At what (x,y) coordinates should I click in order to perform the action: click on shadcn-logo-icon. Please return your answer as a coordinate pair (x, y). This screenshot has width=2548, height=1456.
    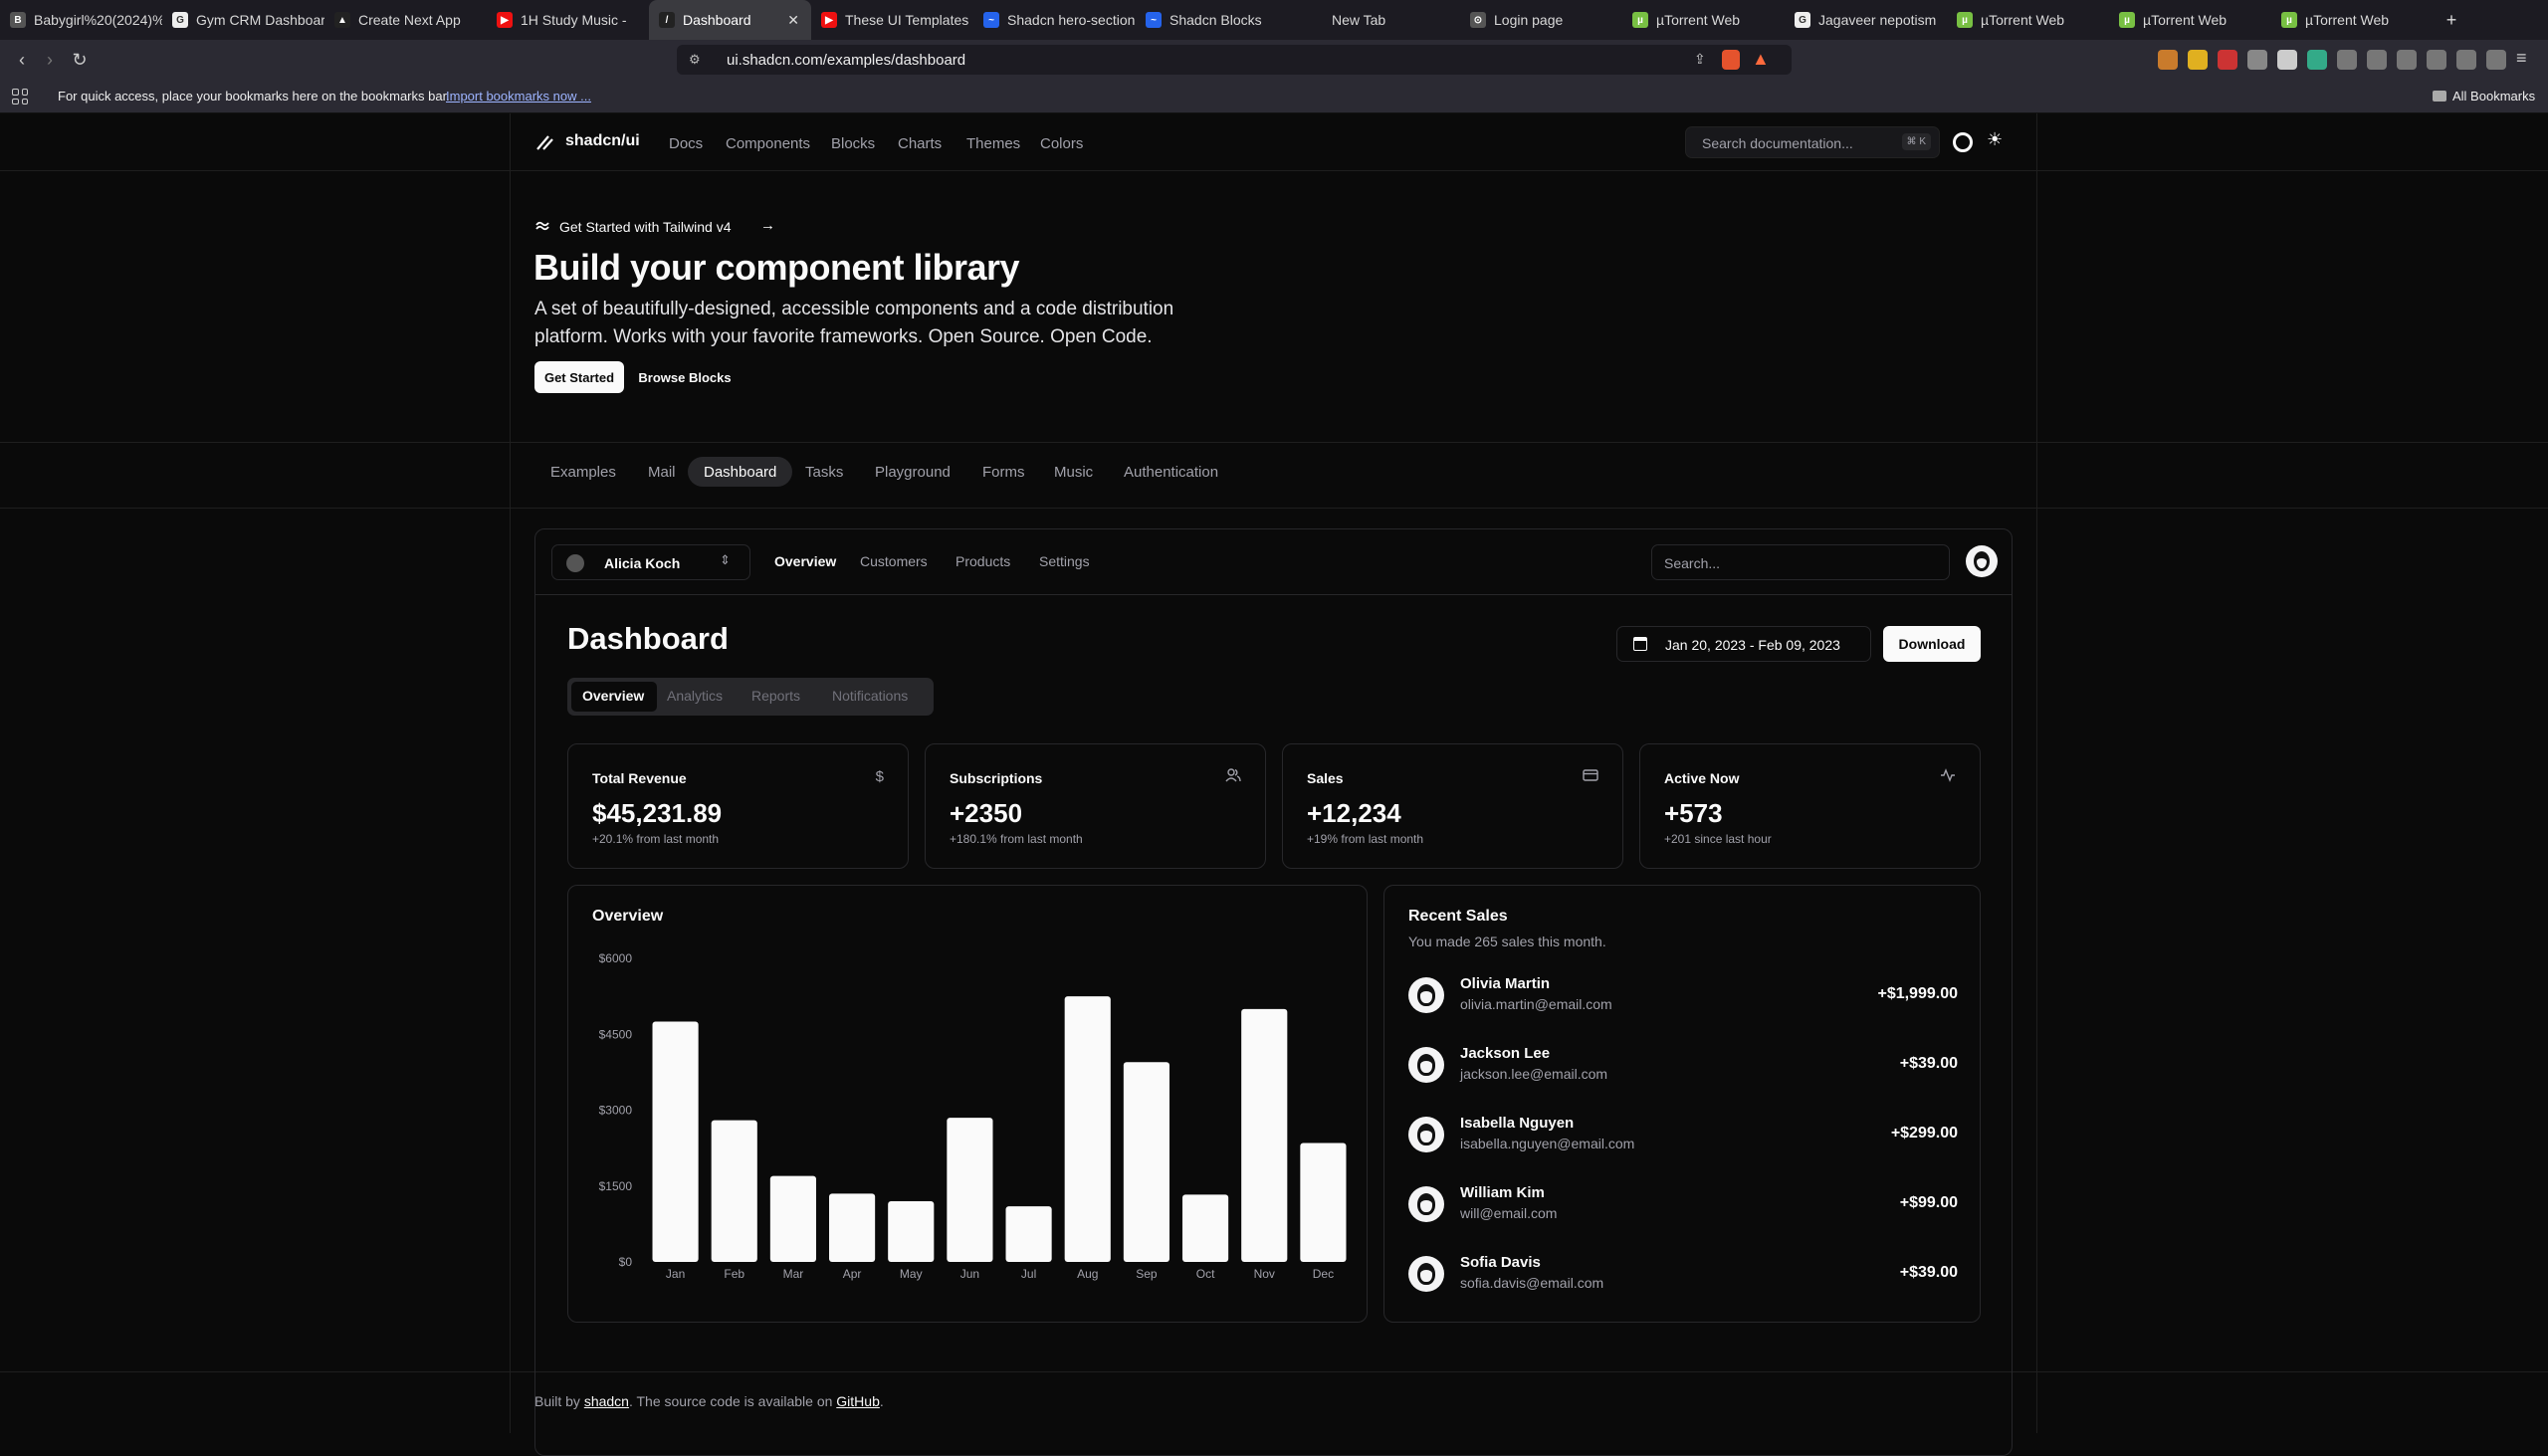
    Looking at the image, I should click on (544, 142).